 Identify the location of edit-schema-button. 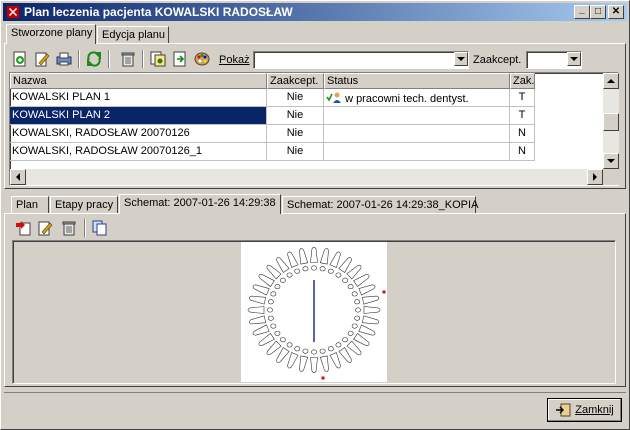
(45, 228).